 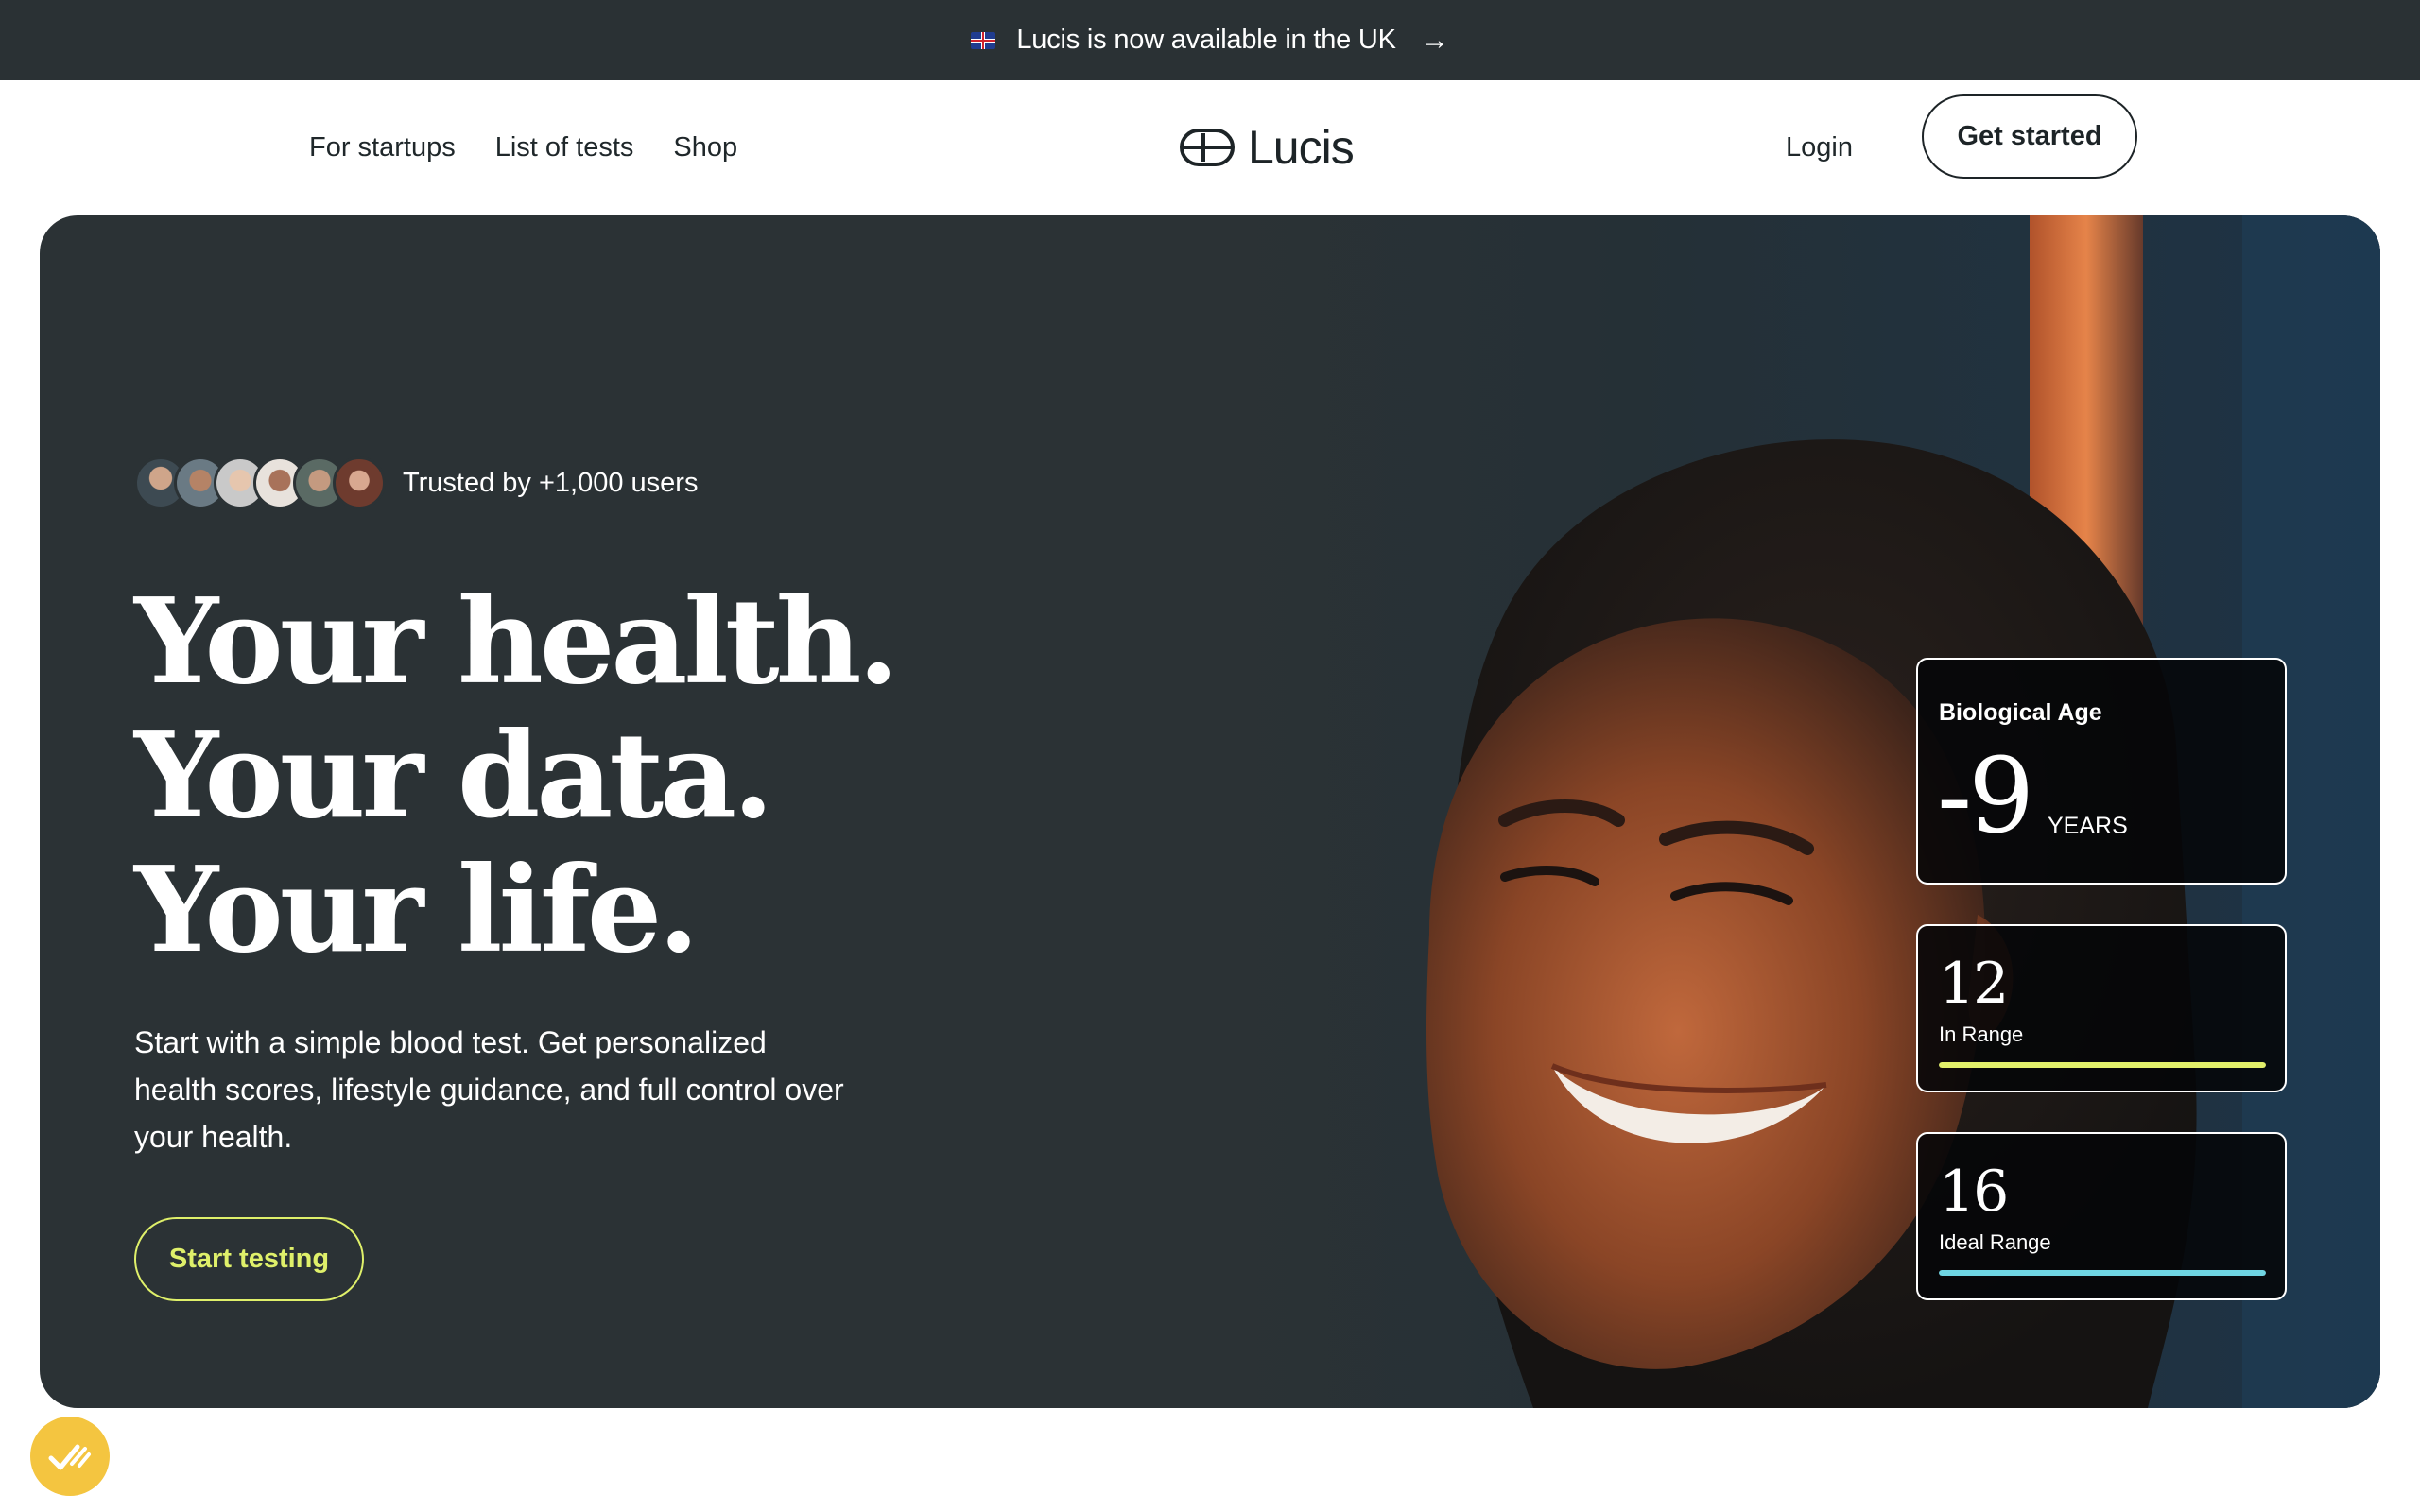 I want to click on get-started-button: Get started, so click(x=2029, y=136).